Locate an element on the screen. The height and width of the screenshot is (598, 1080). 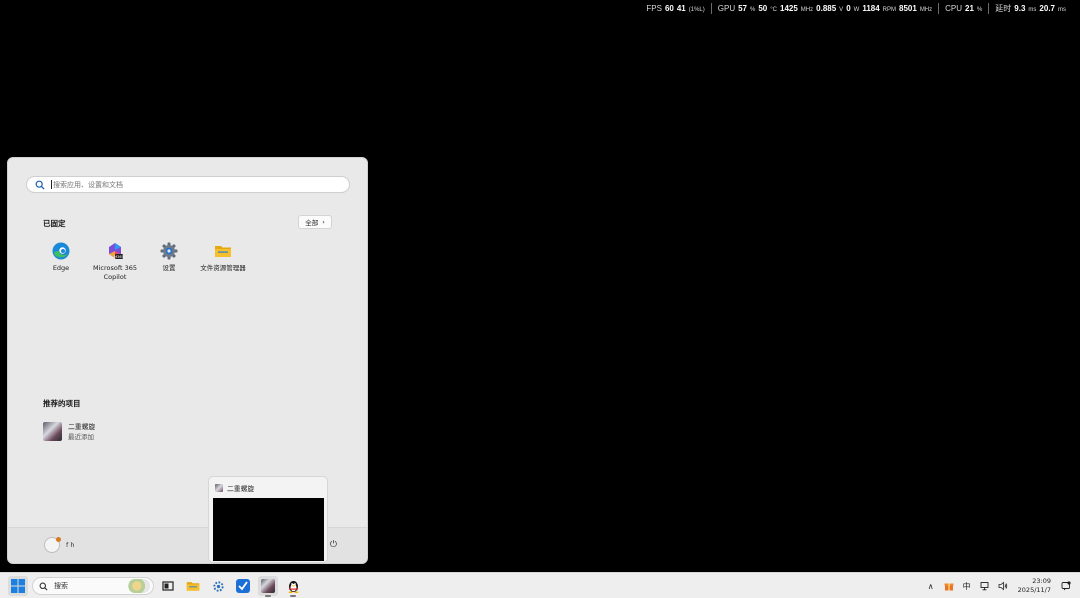
pinned-app-edge: Edge is located at coordinates (61, 261).